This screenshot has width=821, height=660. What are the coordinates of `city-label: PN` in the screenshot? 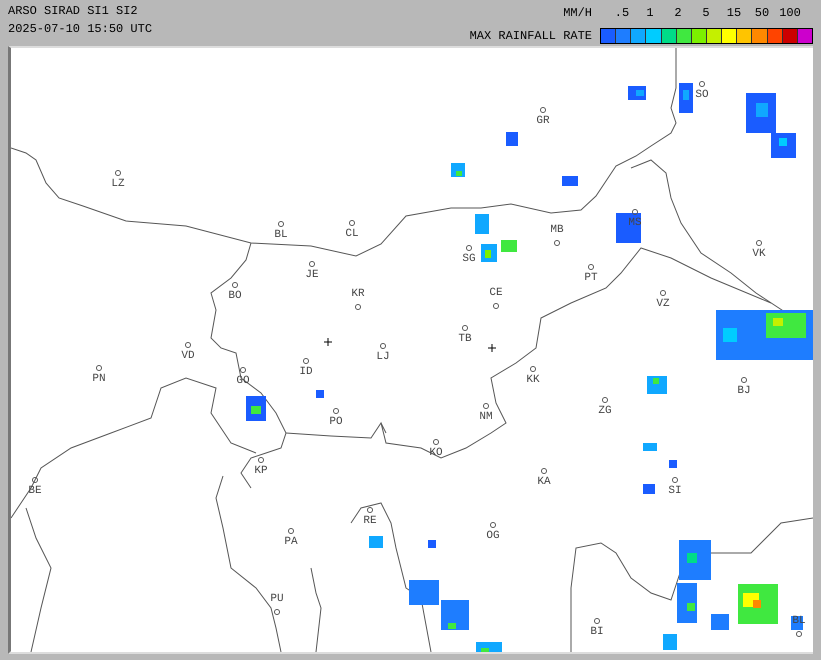 It's located at (99, 379).